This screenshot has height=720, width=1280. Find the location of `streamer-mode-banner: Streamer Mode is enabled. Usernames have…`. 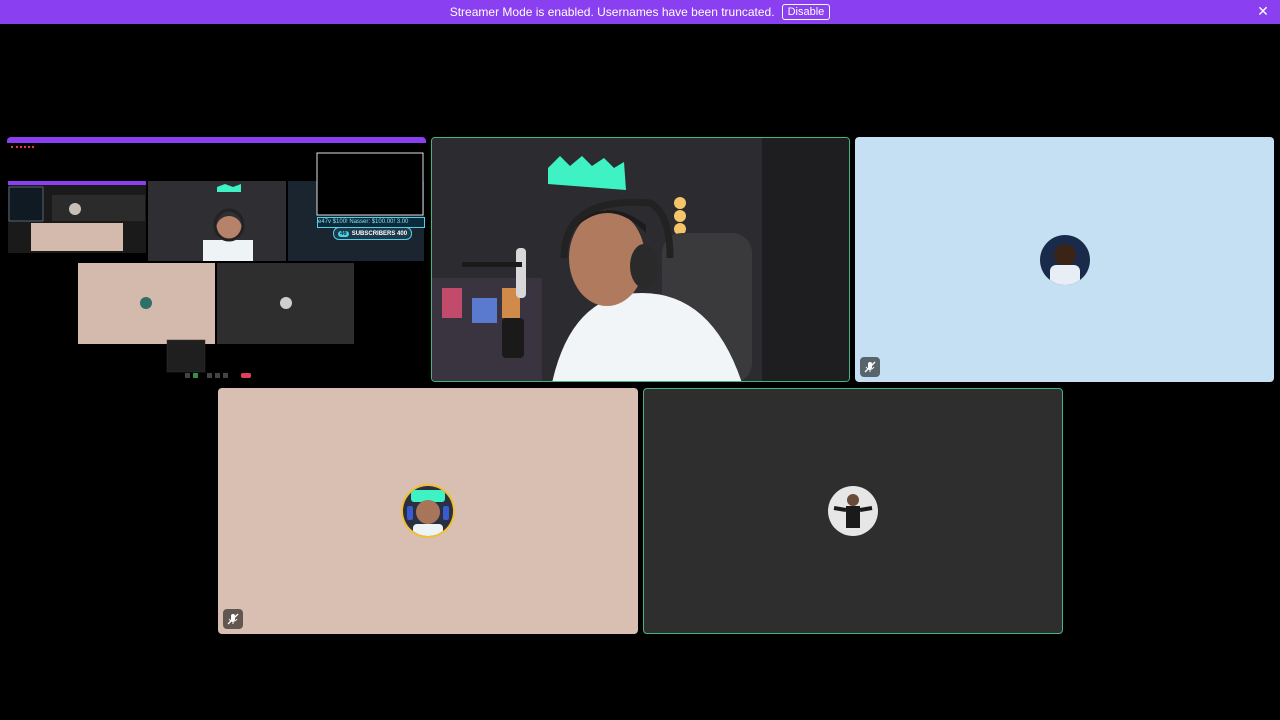

streamer-mode-banner: Streamer Mode is enabled. Usernames have… is located at coordinates (640, 12).